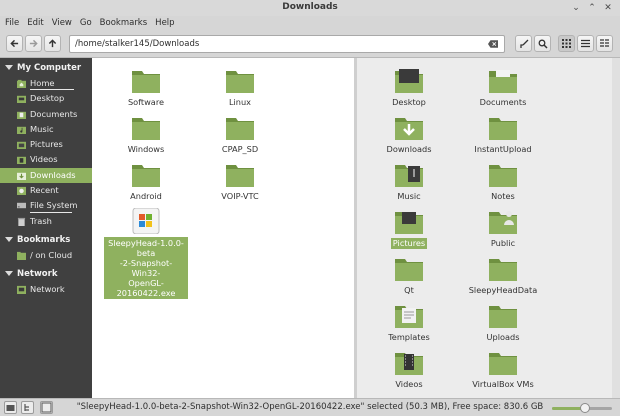 The image size is (620, 416). What do you see at coordinates (503, 222) in the screenshot?
I see `public-folder-icon` at bounding box center [503, 222].